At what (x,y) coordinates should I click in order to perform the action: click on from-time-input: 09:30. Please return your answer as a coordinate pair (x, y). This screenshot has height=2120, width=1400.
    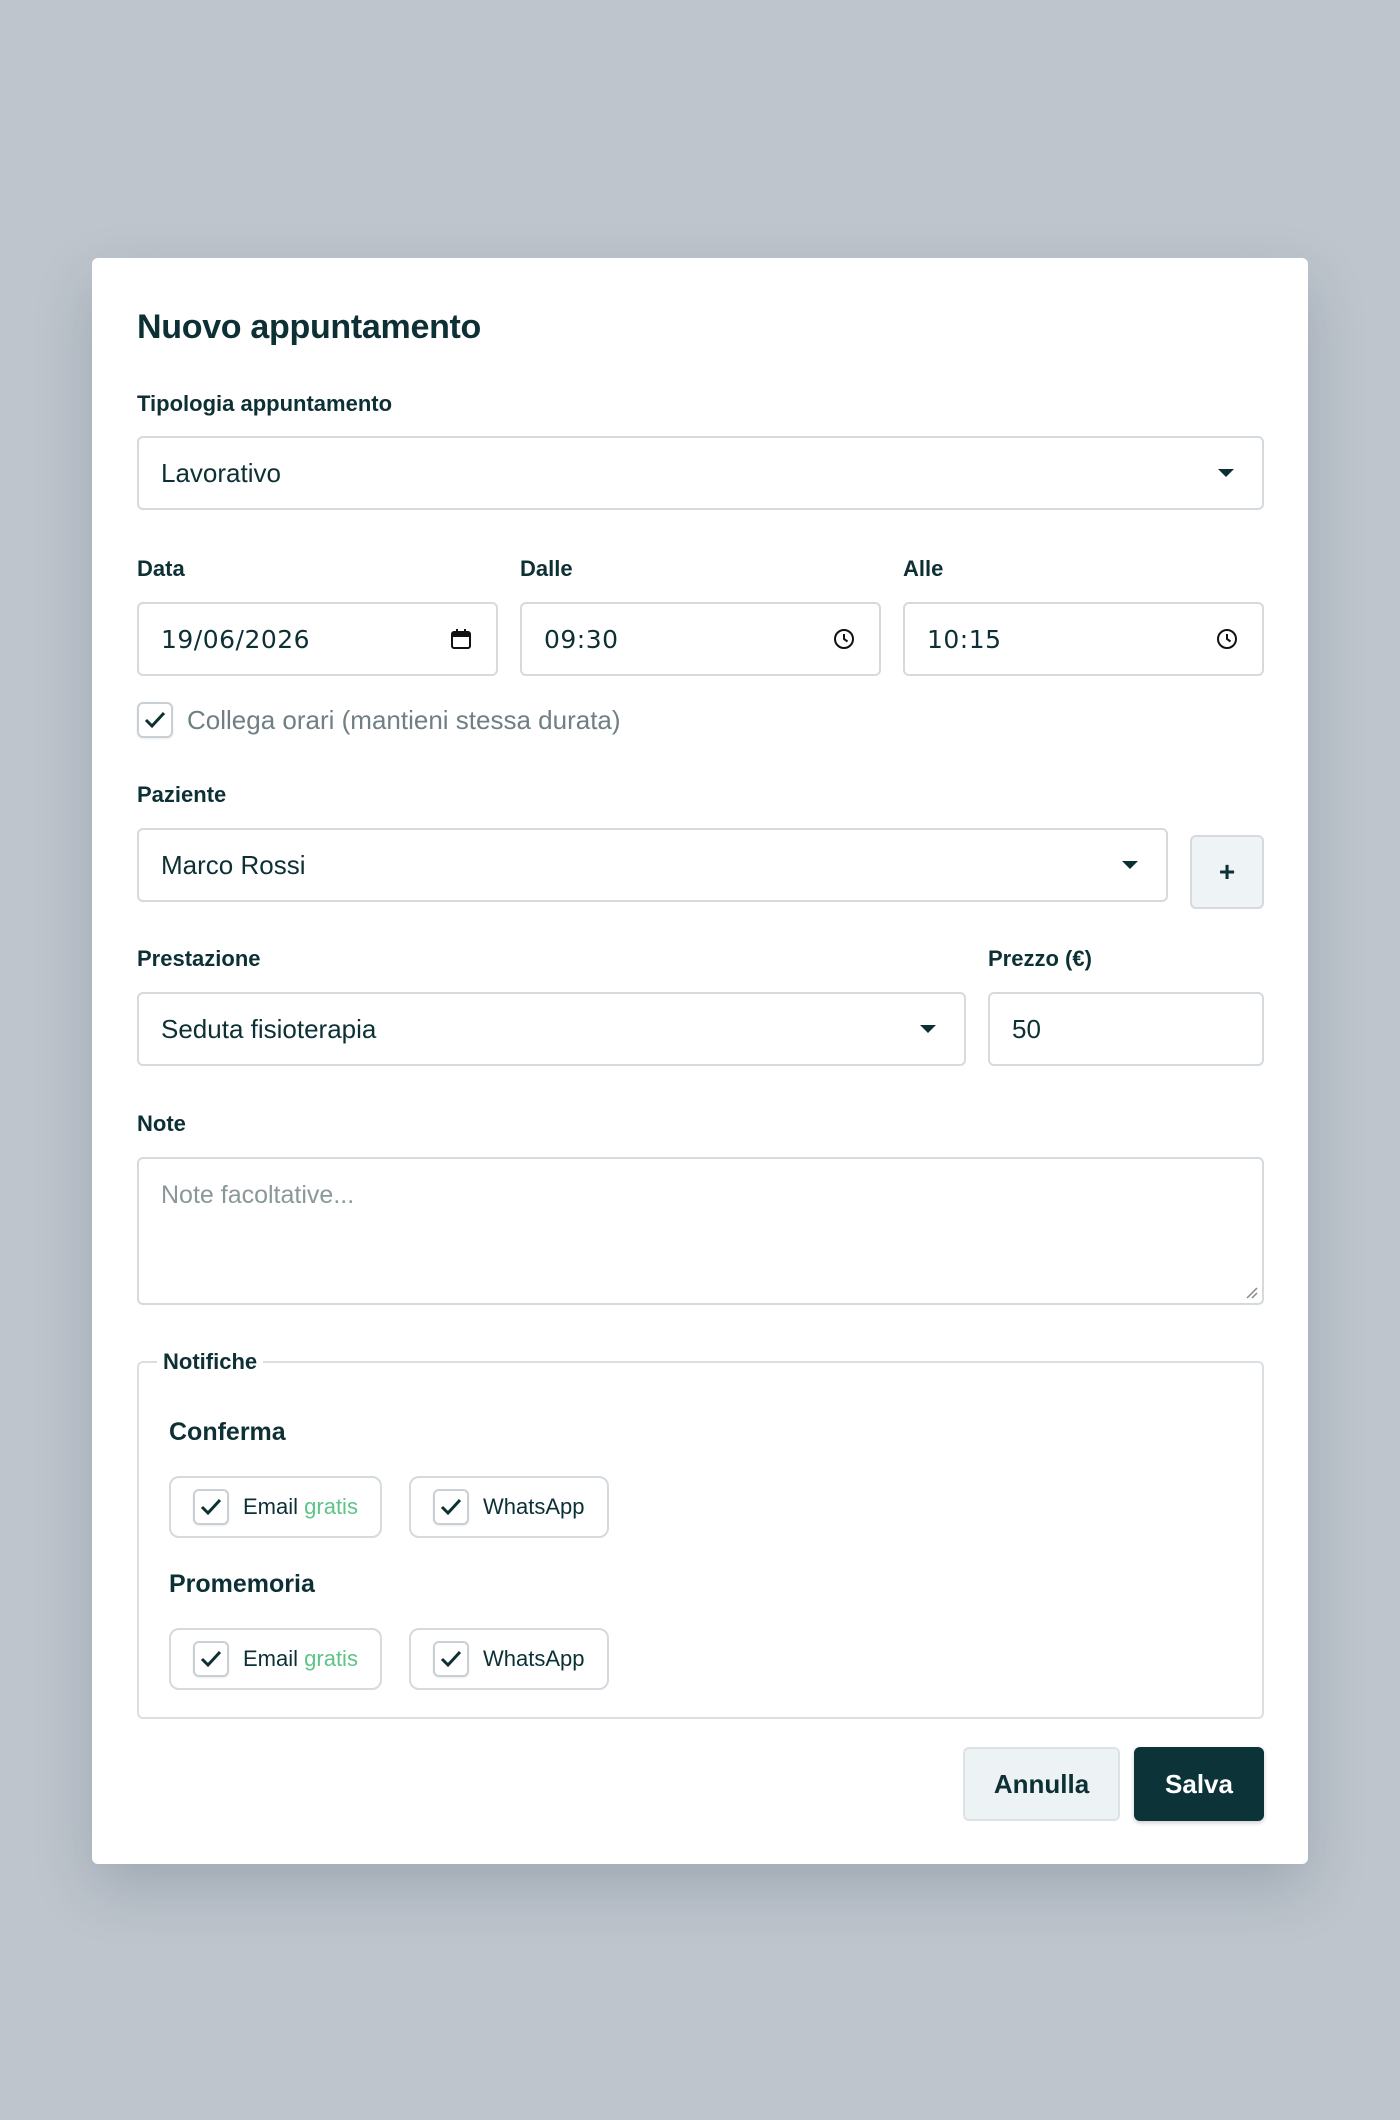
    Looking at the image, I should click on (700, 639).